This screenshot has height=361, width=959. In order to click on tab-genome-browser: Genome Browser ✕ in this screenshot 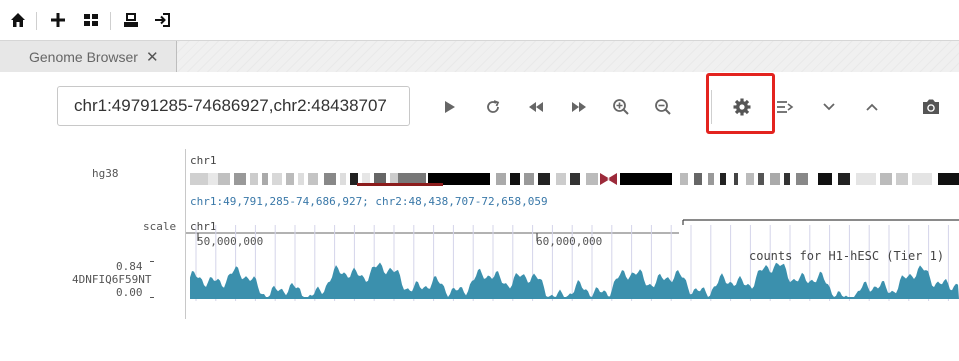, I will do `click(88, 56)`.